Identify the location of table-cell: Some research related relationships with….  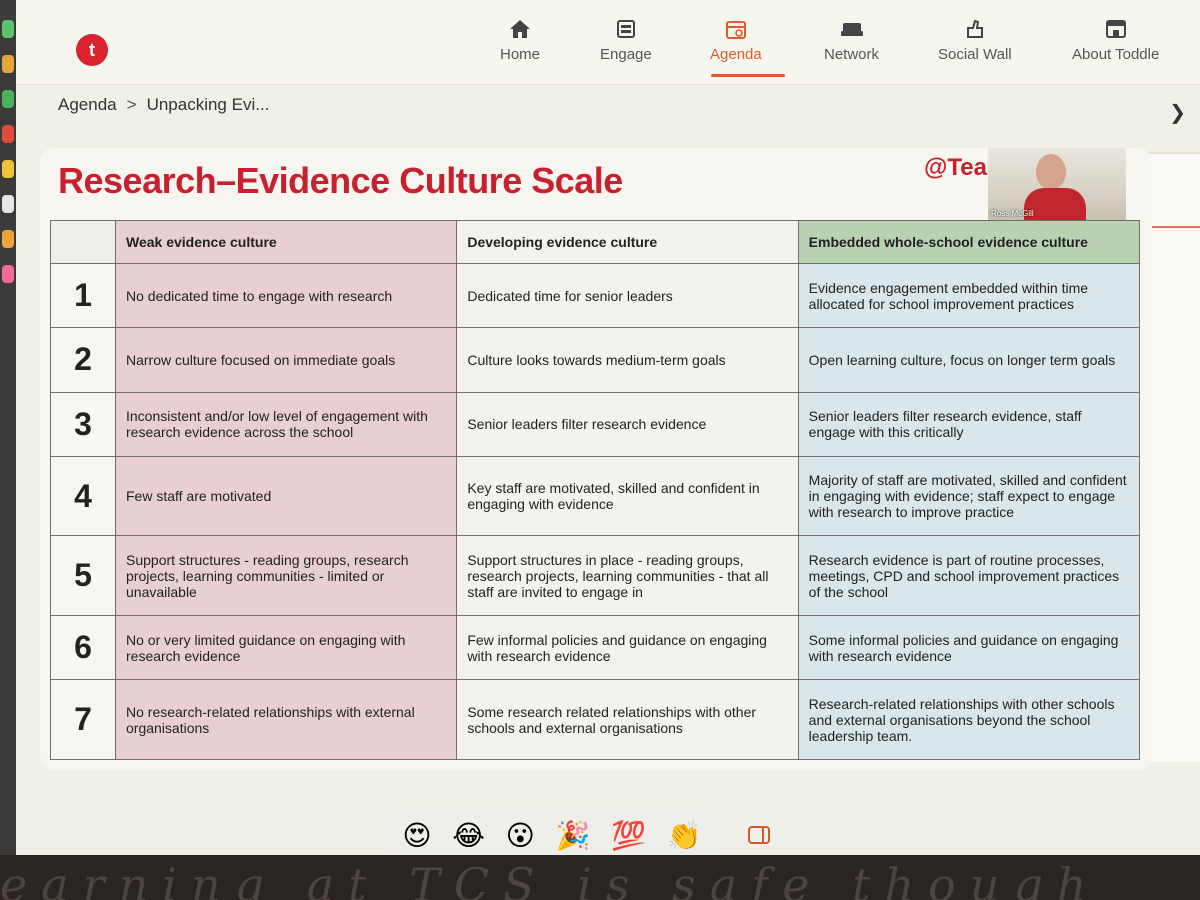
(627, 719).